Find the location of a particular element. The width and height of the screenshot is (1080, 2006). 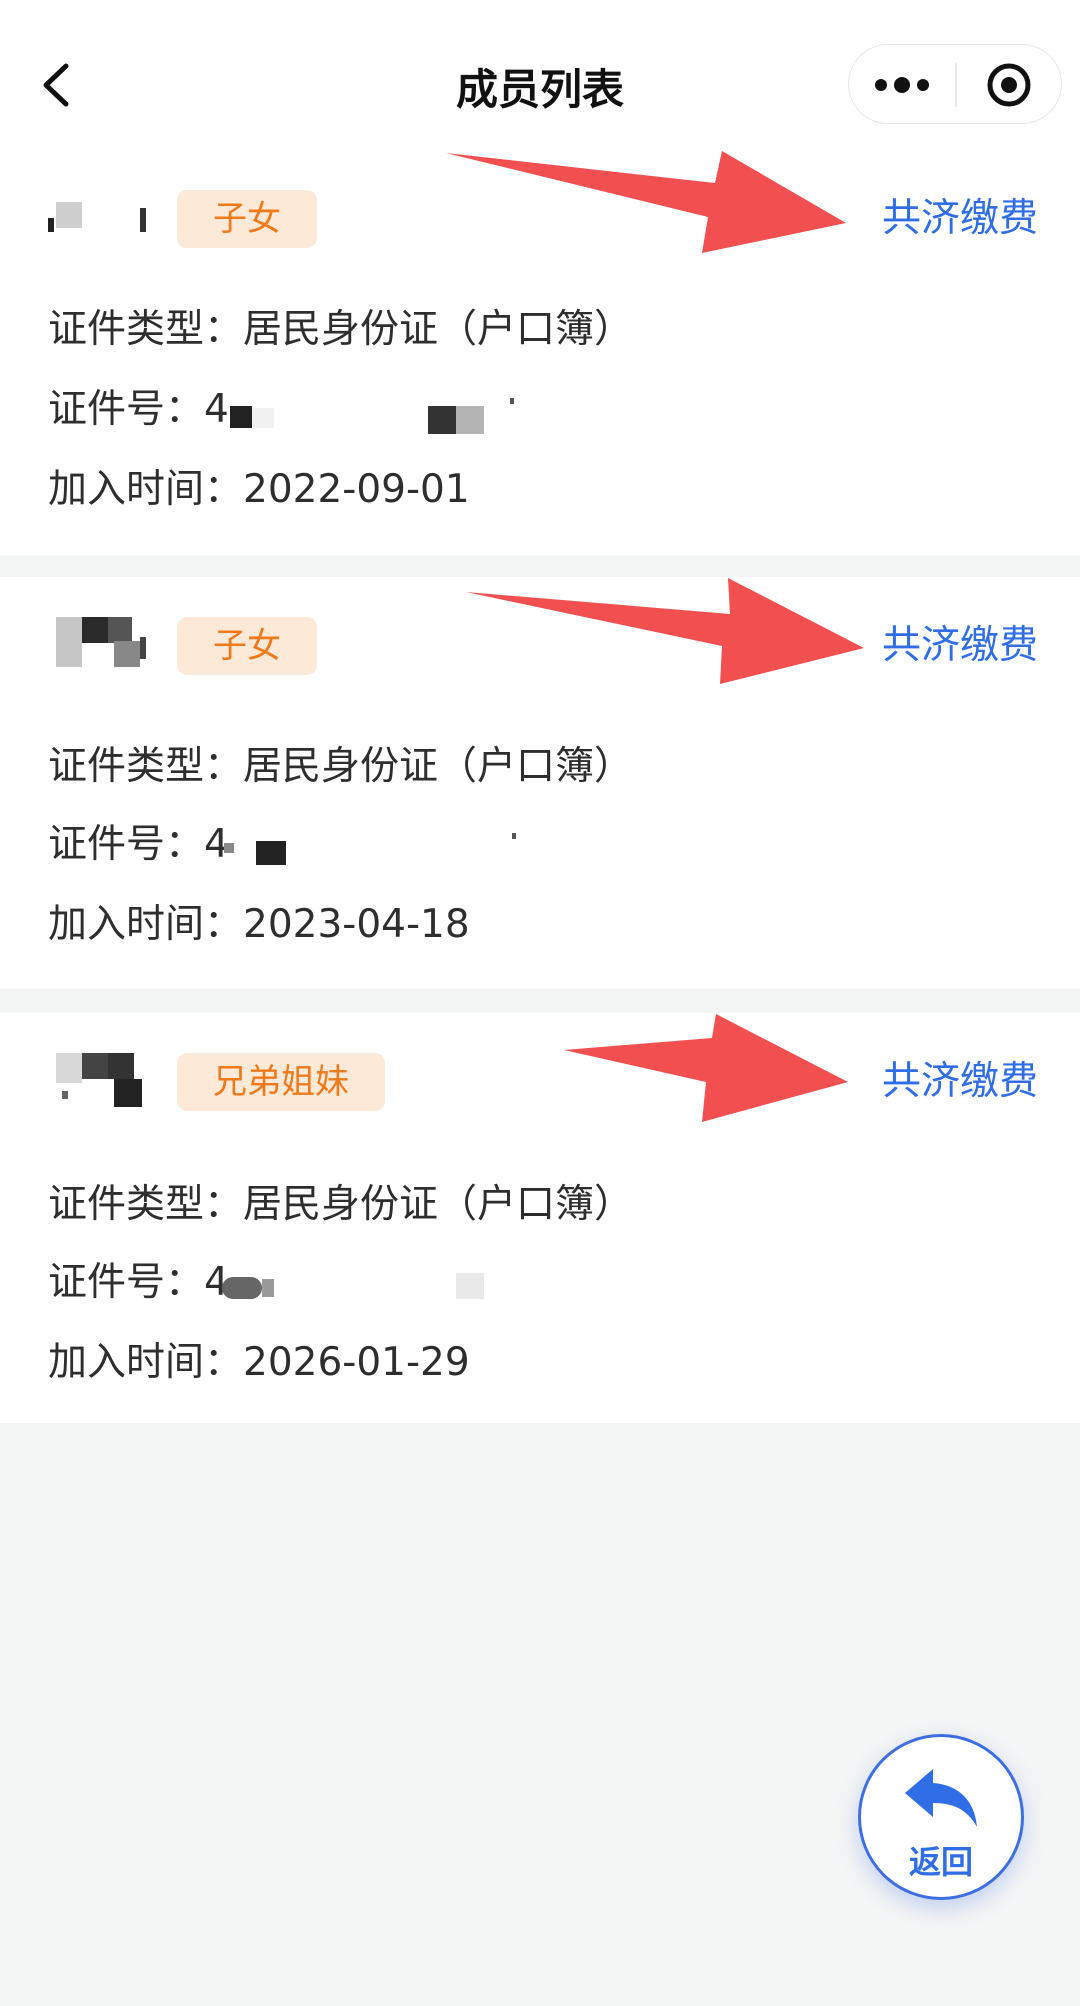

join-time-line: 加入时间：2023-04-18 is located at coordinates (259, 921).